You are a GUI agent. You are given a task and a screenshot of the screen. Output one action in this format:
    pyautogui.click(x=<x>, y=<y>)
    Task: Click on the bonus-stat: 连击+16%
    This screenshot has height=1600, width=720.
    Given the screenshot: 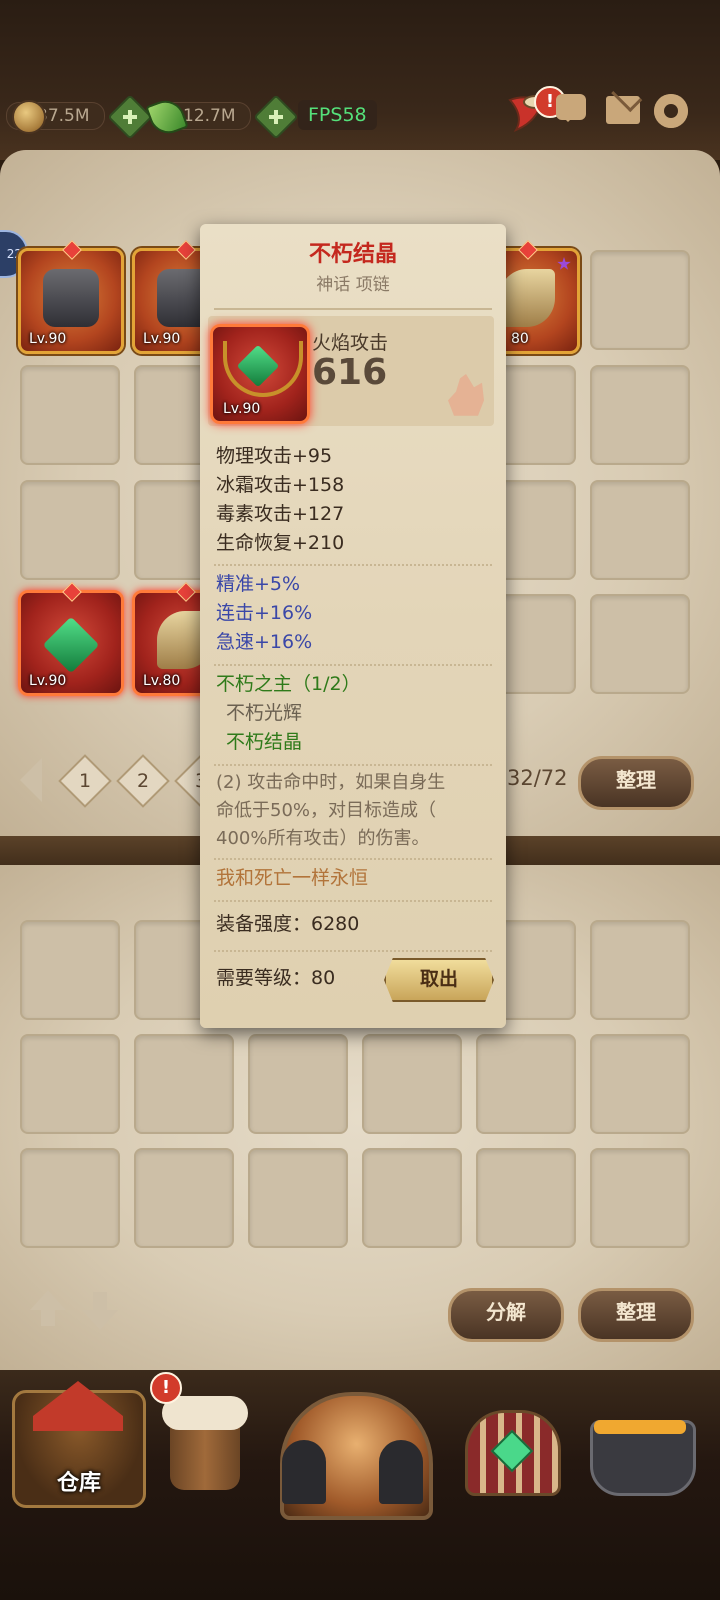 What is the action you would take?
    pyautogui.click(x=264, y=613)
    